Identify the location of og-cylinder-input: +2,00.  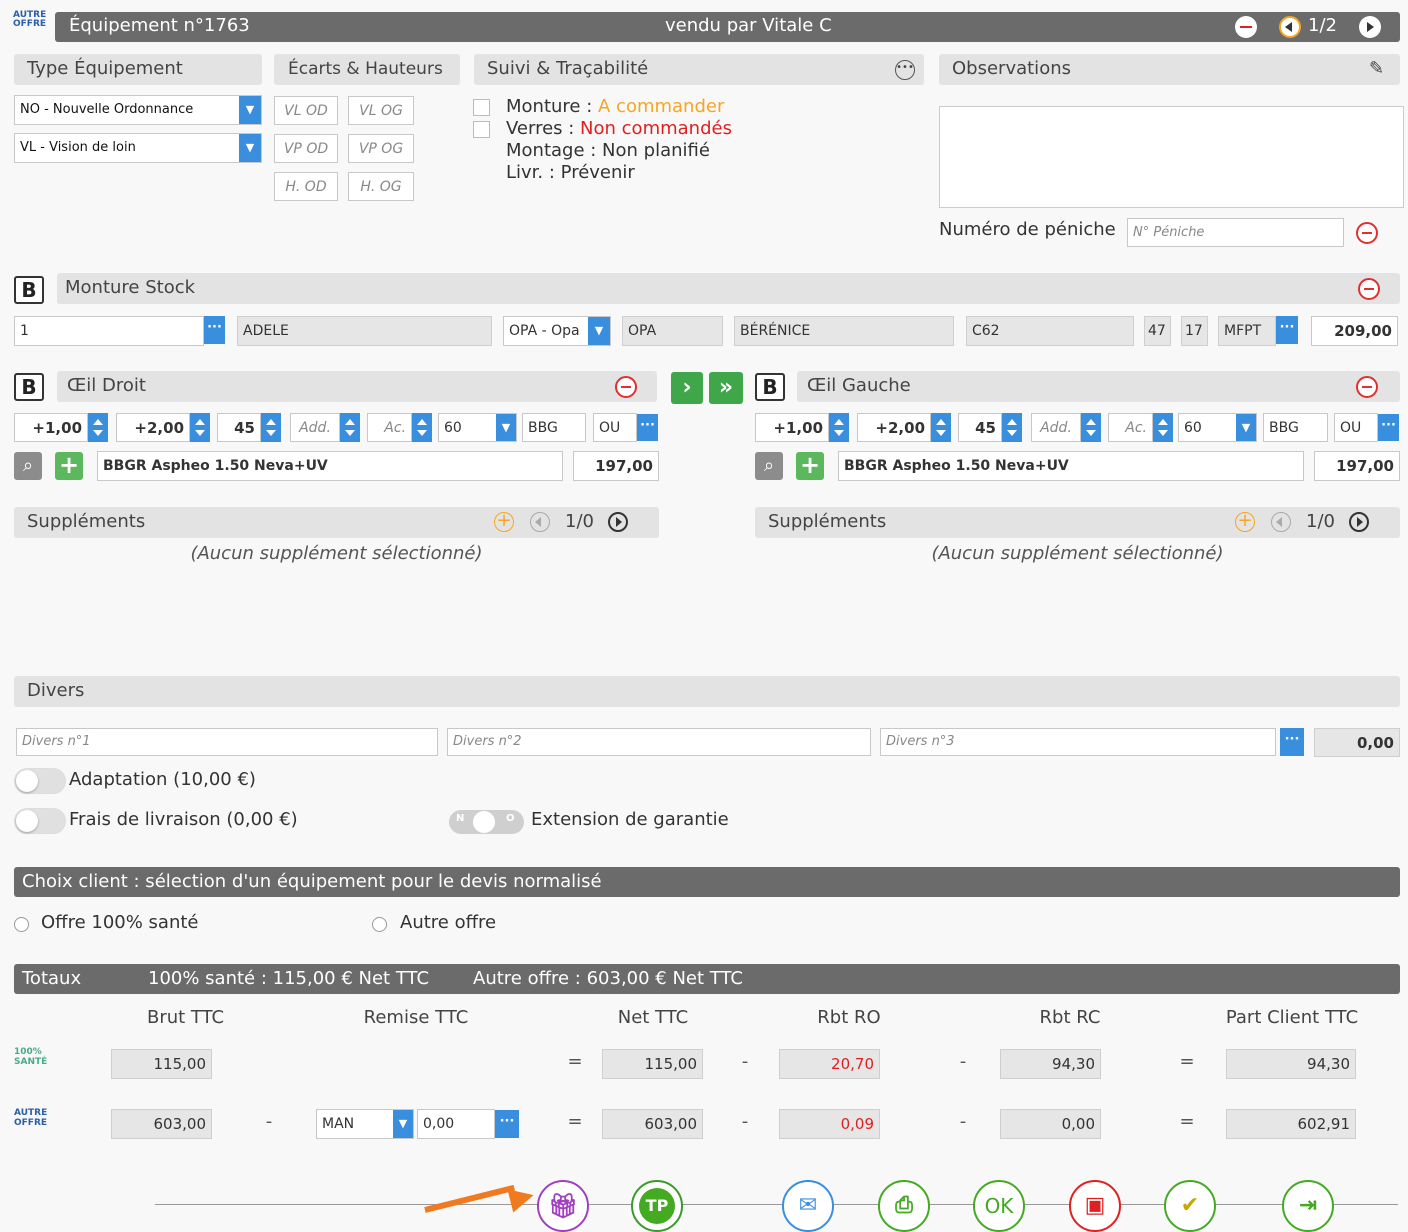
(894, 427).